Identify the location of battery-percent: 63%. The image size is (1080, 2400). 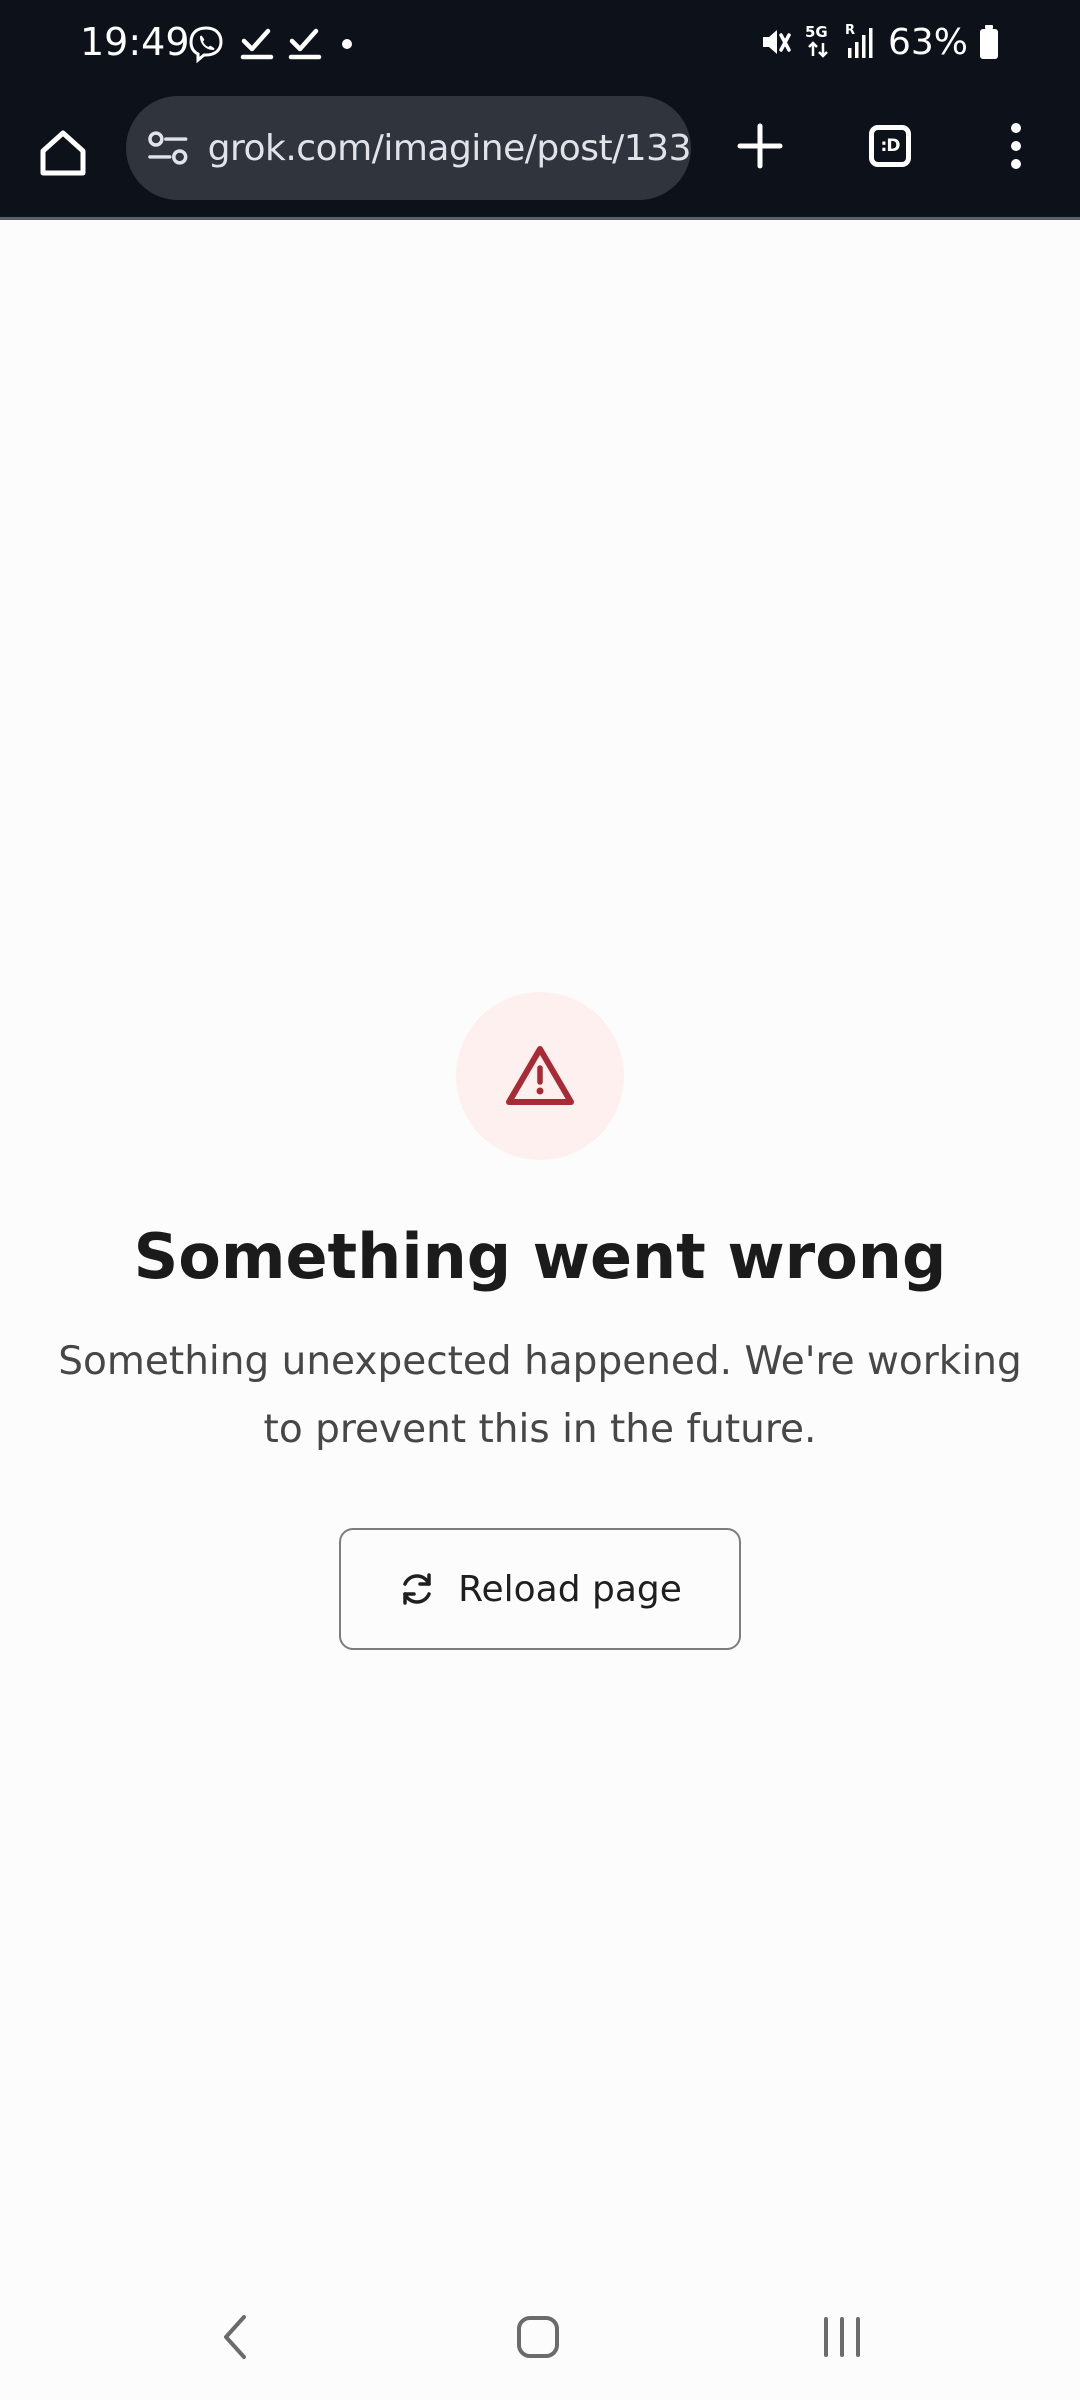
(927, 42).